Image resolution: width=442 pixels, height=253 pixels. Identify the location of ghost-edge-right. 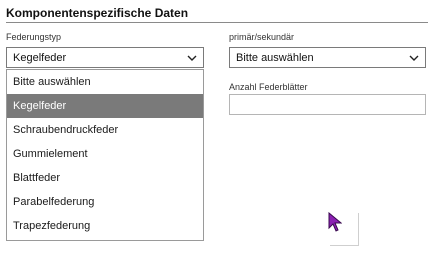
(358, 229).